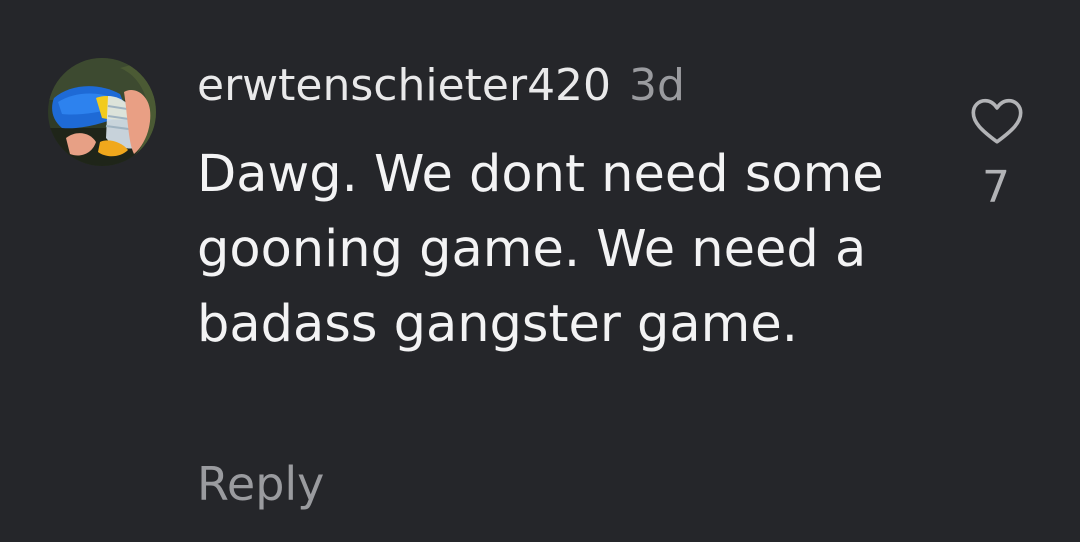  Describe the element at coordinates (996, 187) in the screenshot. I see `like-count: 7` at that location.